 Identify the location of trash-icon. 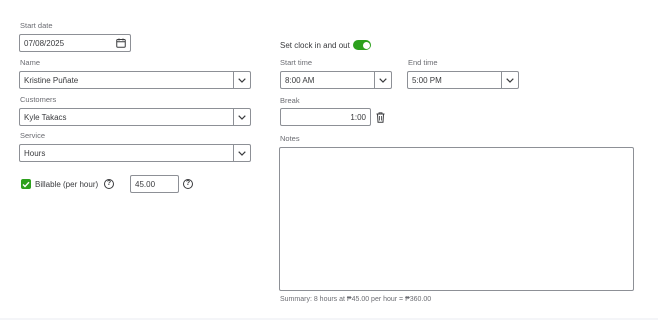
(380, 117).